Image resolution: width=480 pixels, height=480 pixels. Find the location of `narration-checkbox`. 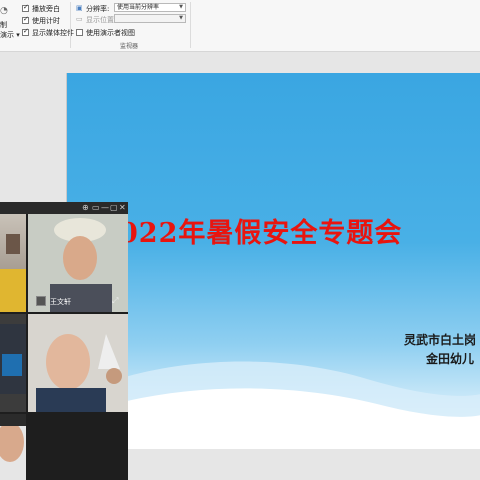

narration-checkbox is located at coordinates (25, 7).